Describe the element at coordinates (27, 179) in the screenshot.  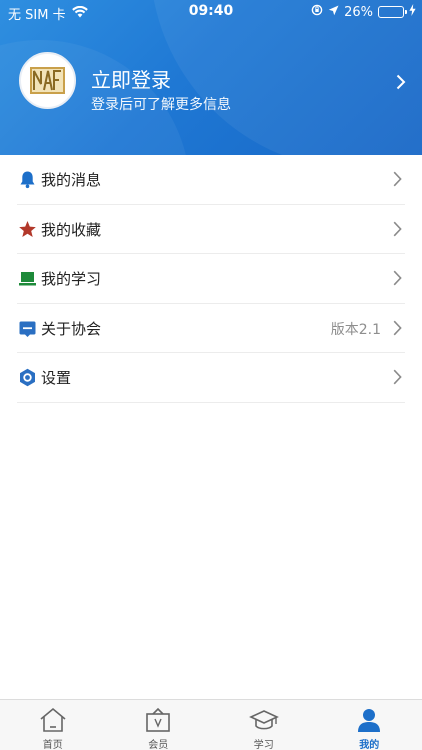
I see `bell-icon` at that location.